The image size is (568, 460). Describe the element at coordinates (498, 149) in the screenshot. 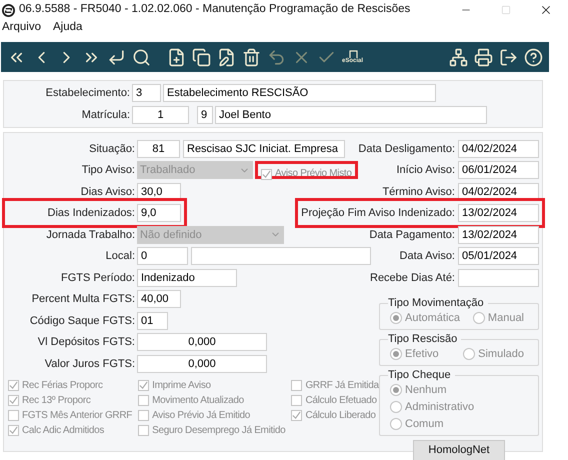

I see `date-field: 04/02/2024` at that location.